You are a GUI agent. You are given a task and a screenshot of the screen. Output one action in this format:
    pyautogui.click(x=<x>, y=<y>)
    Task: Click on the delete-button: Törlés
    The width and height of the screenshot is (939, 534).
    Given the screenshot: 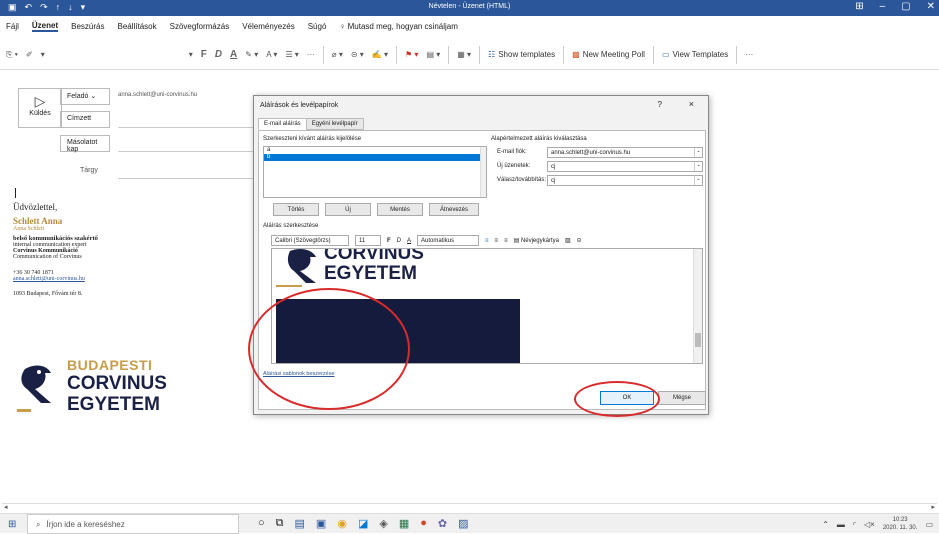 What is the action you would take?
    pyautogui.click(x=296, y=209)
    